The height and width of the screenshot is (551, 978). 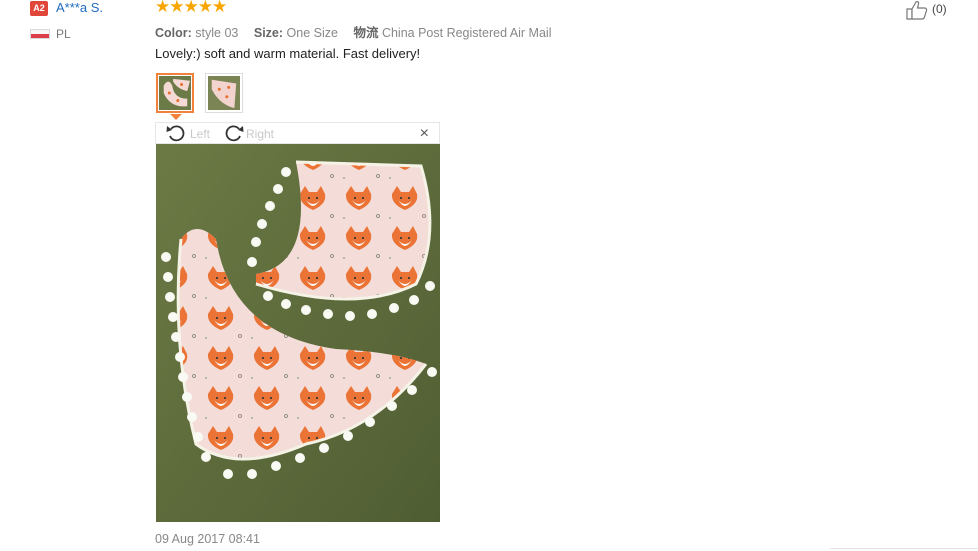 What do you see at coordinates (200, 134) in the screenshot?
I see `rotate-left-label: Left` at bounding box center [200, 134].